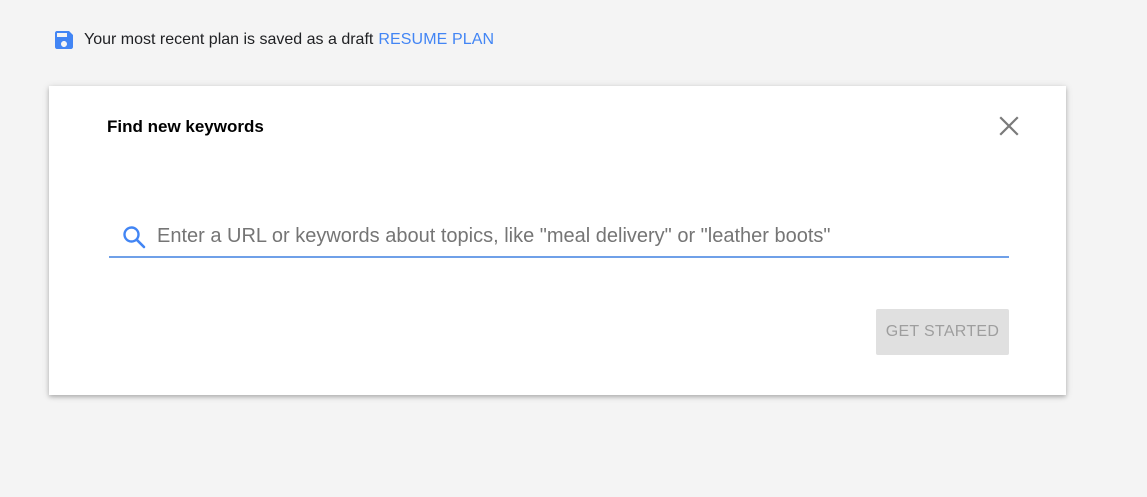  I want to click on keyword-search-field, so click(559, 237).